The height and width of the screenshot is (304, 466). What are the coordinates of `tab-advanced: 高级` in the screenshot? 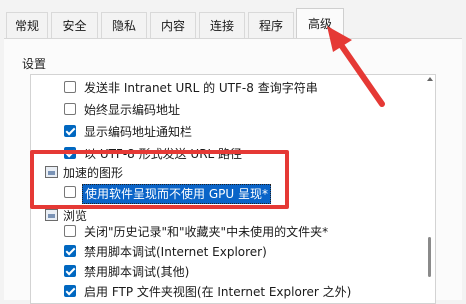 It's located at (320, 23).